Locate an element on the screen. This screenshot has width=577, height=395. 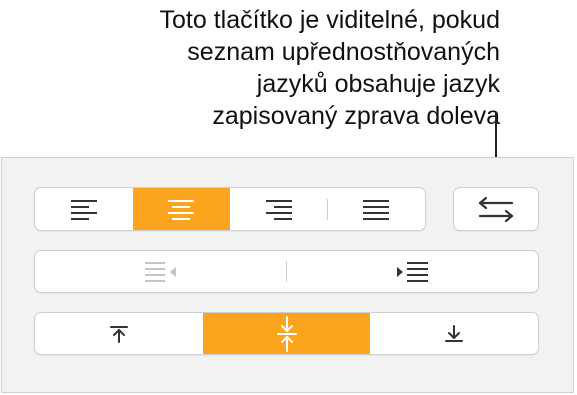
callout-line: zapisovaný zprava doleva is located at coordinates (356, 116).